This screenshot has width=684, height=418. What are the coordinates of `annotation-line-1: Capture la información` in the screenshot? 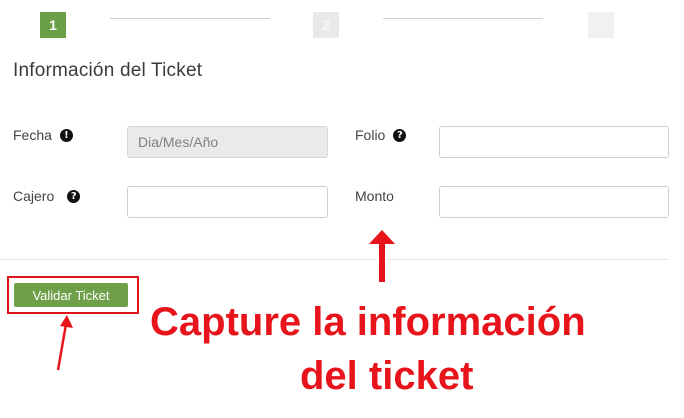 It's located at (368, 322).